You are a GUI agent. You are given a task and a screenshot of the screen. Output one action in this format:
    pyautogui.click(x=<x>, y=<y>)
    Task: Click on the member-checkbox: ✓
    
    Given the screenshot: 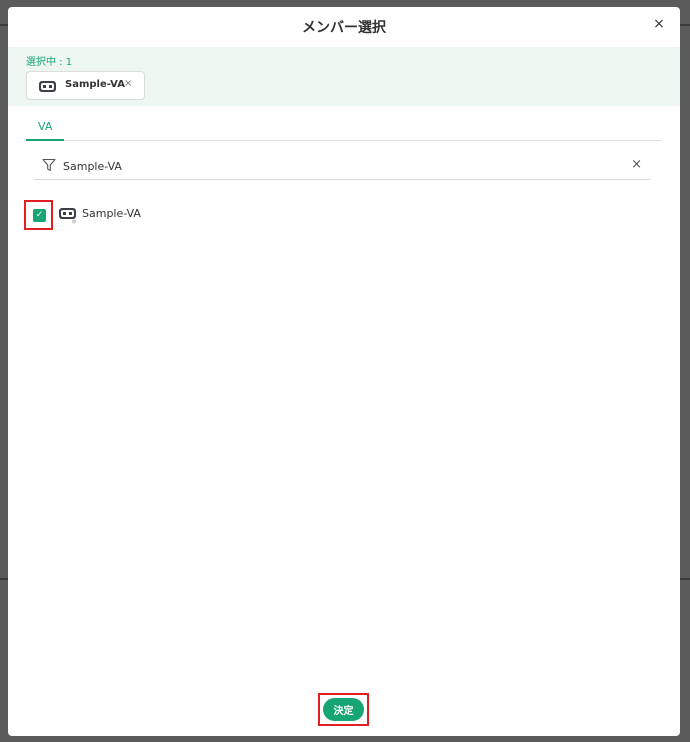 What is the action you would take?
    pyautogui.click(x=39, y=215)
    